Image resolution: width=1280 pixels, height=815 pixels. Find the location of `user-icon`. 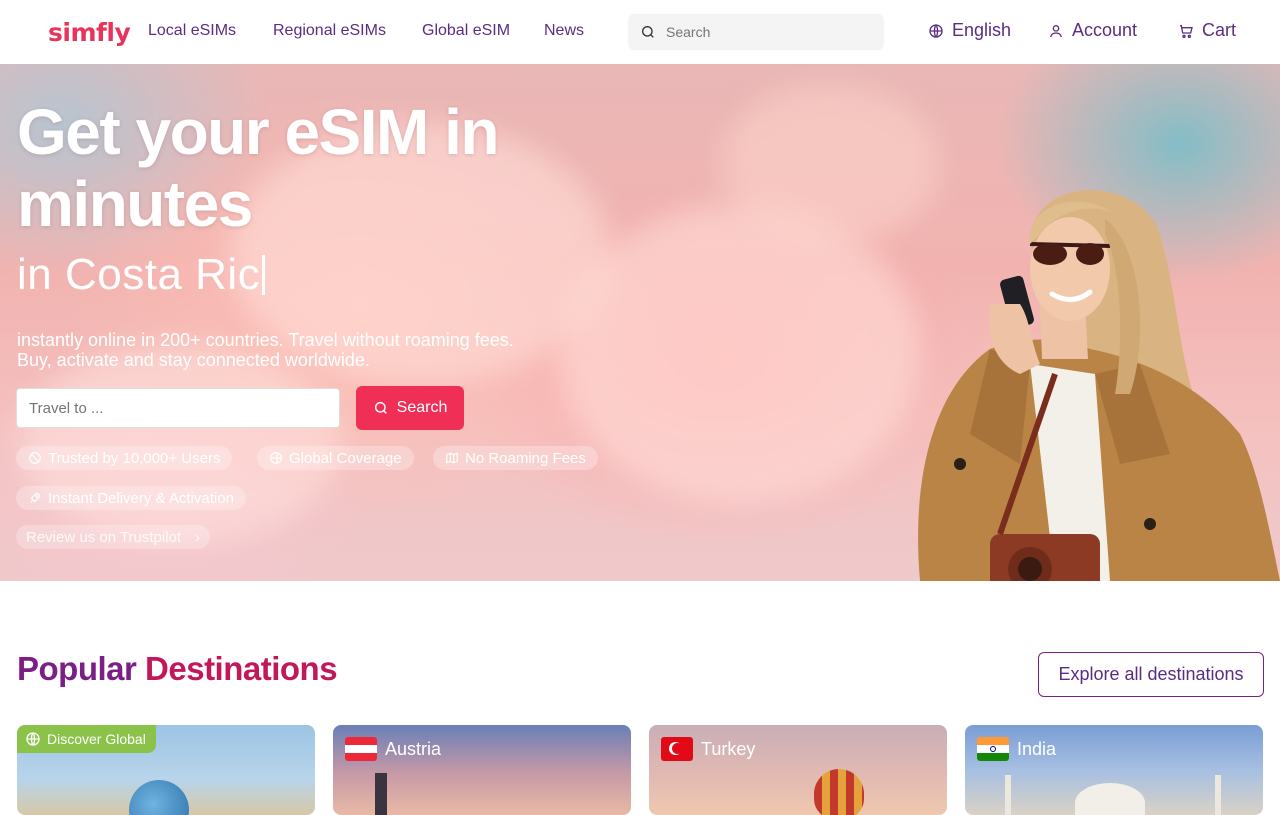

user-icon is located at coordinates (1056, 30).